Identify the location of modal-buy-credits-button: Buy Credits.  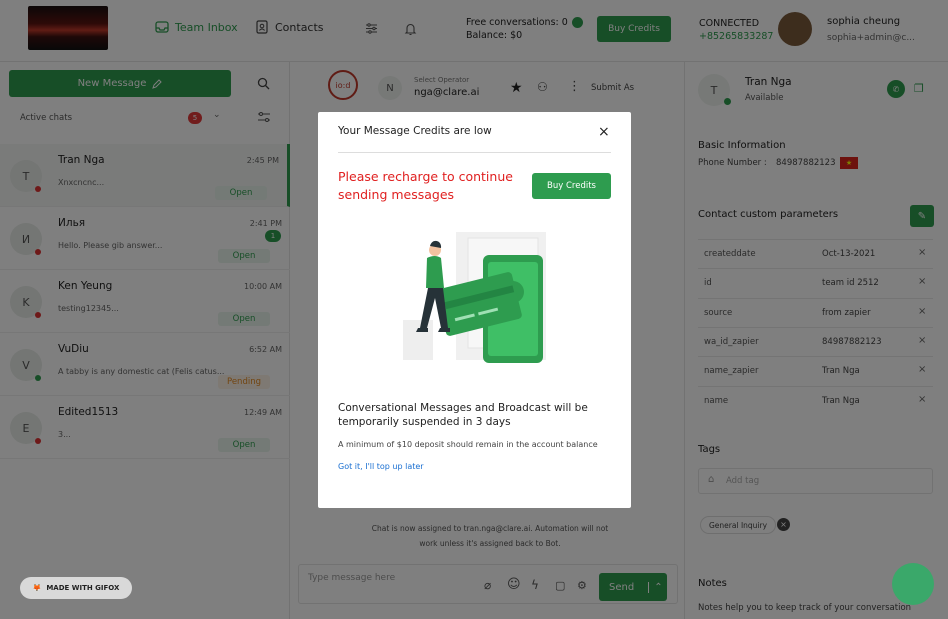
(571, 186).